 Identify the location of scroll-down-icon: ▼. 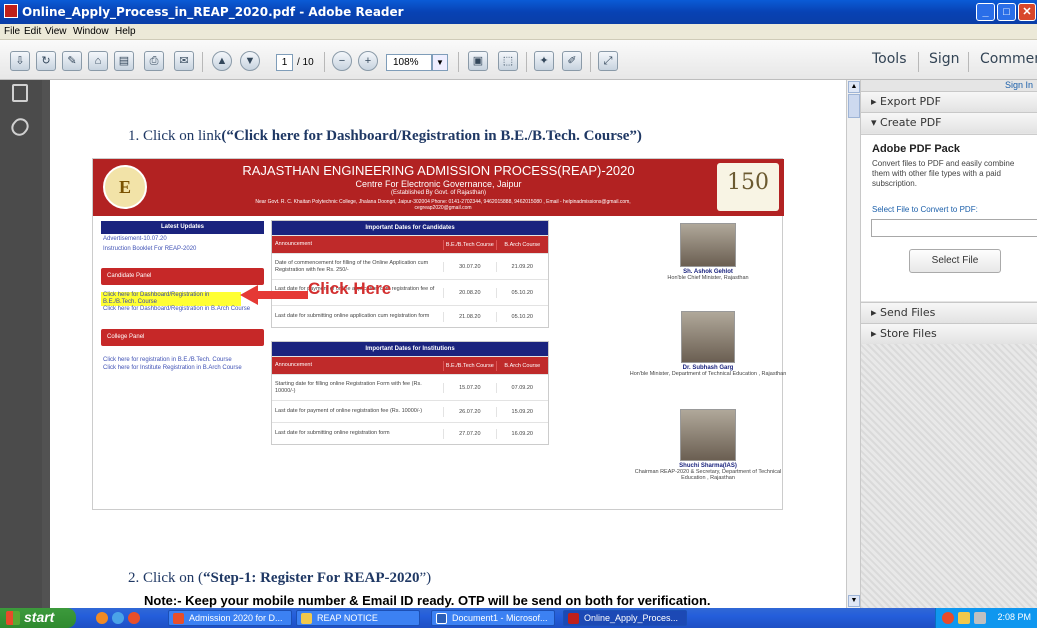
(854, 601).